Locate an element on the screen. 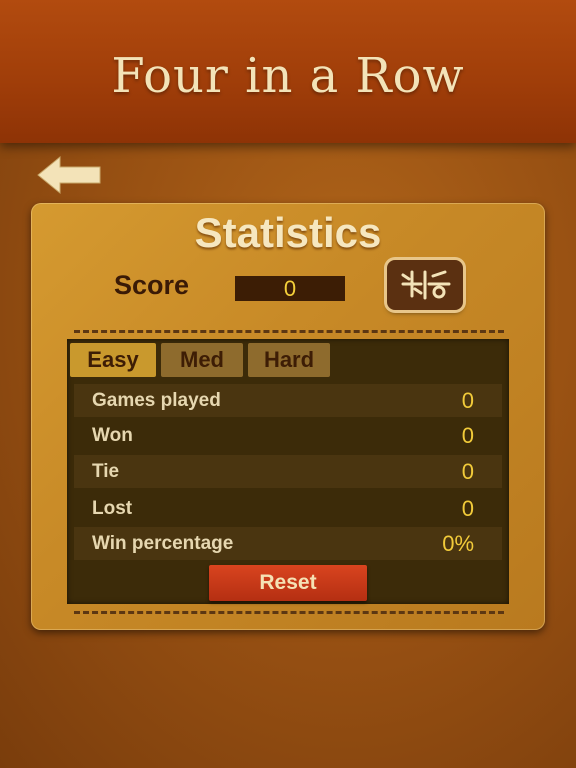  game-logo-icon is located at coordinates (426, 285).